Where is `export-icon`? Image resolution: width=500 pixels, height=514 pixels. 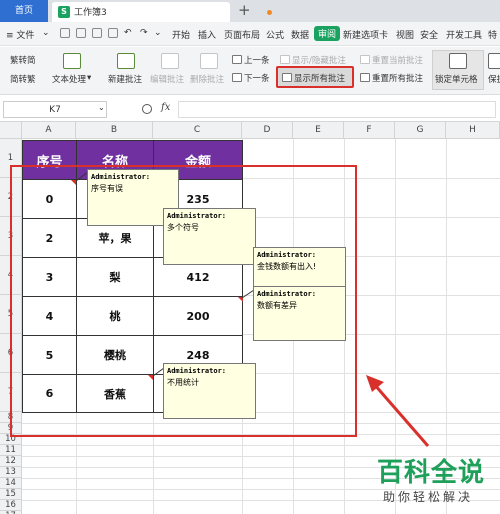 export-icon is located at coordinates (81, 33).